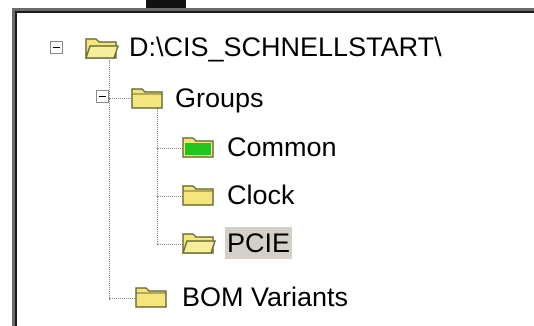 Image resolution: width=534 pixels, height=326 pixels. I want to click on tree-connector-root, so click(109, 180).